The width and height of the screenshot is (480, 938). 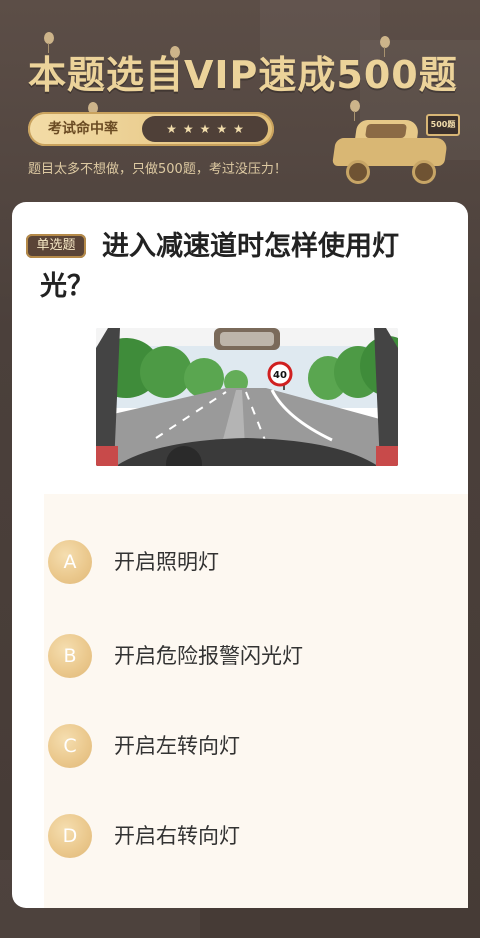 What do you see at coordinates (208, 656) in the screenshot?
I see `option-text: 开启危险报警闪光灯` at bounding box center [208, 656].